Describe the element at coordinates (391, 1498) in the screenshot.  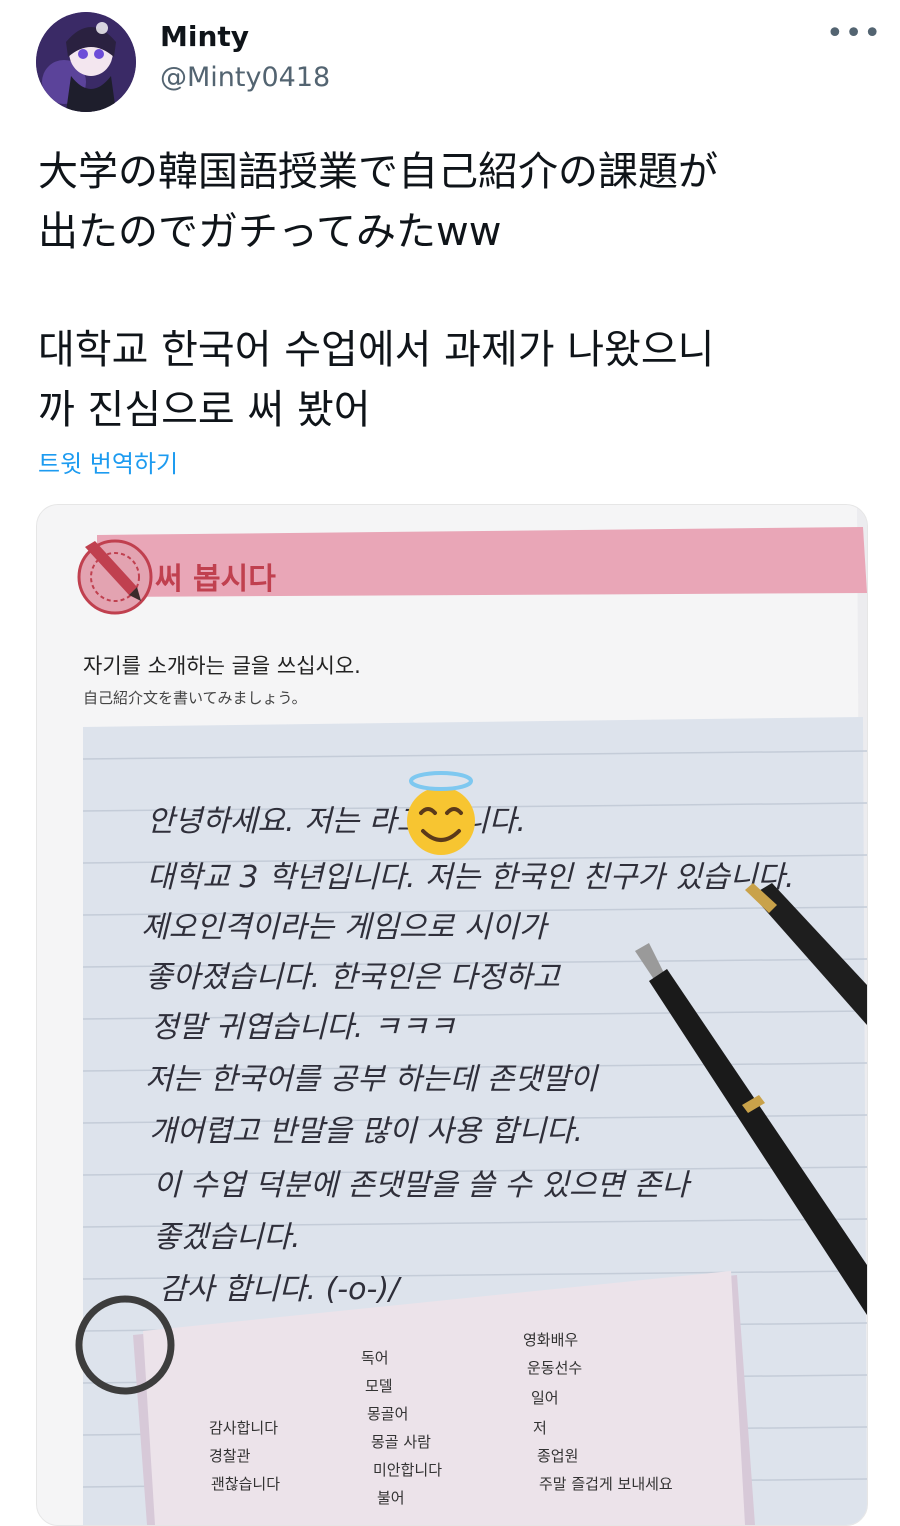
I see `card-word: 불어` at that location.